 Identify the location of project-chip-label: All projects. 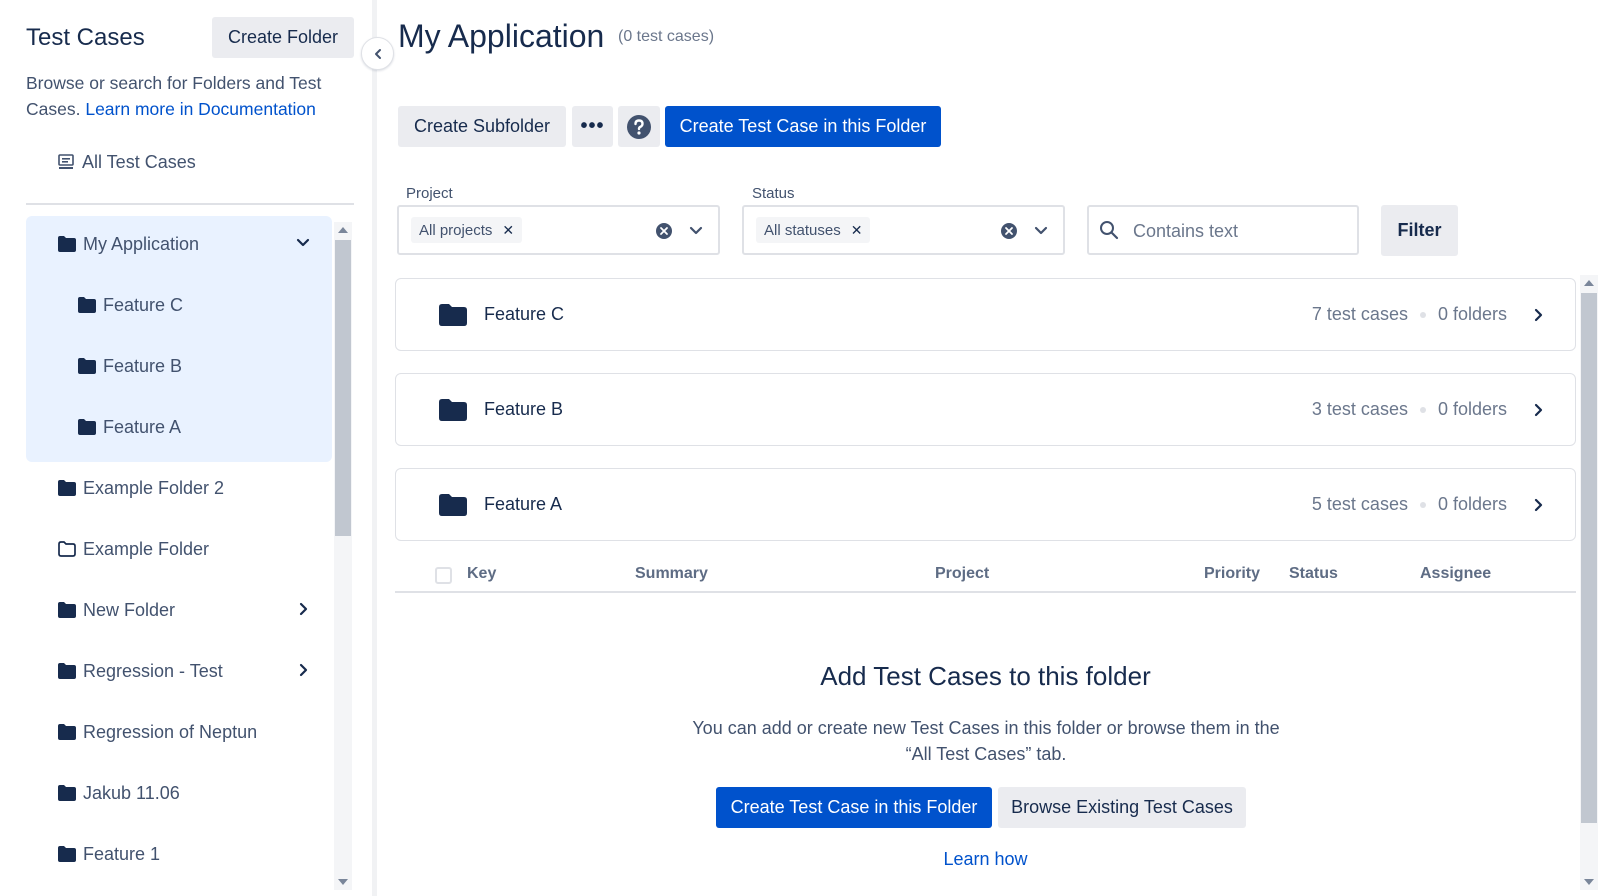
(456, 230).